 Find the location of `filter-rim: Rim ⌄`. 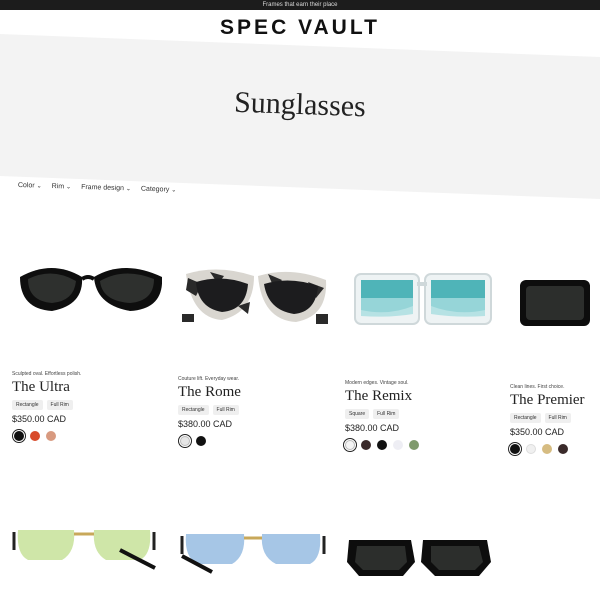

filter-rim: Rim ⌄ is located at coordinates (62, 187).